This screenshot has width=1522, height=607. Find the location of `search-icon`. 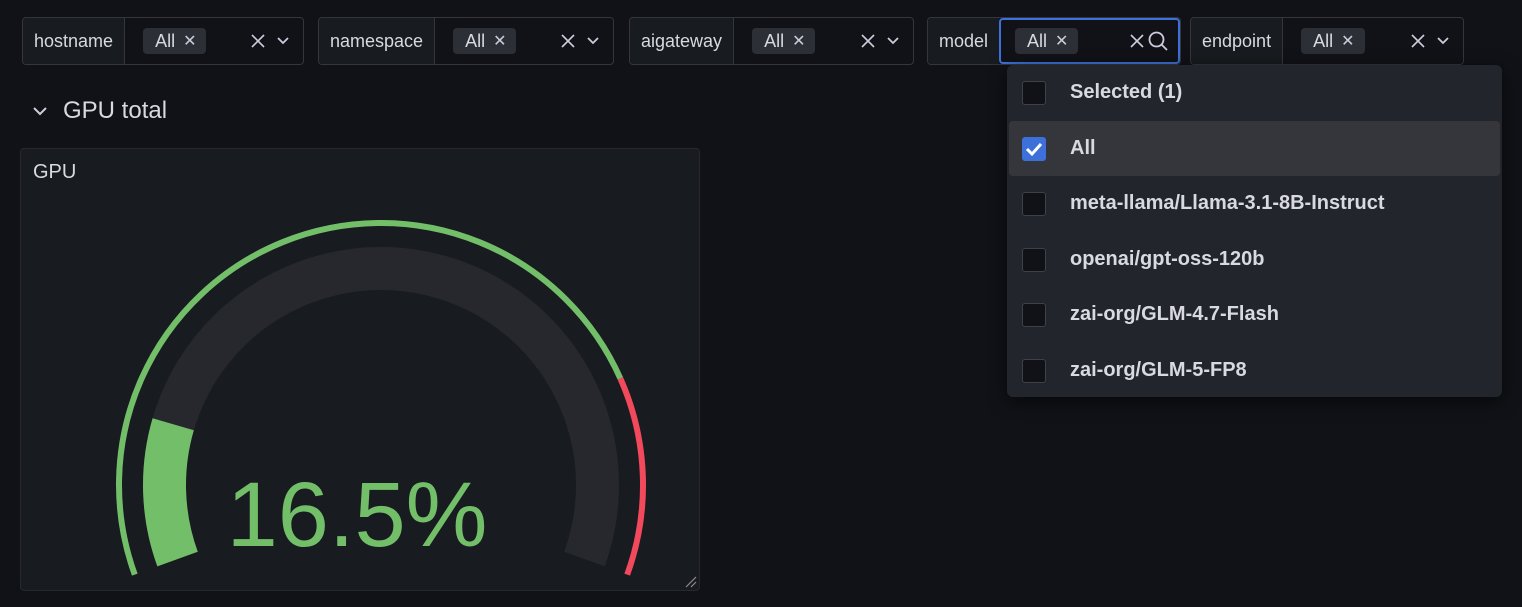

search-icon is located at coordinates (1158, 41).